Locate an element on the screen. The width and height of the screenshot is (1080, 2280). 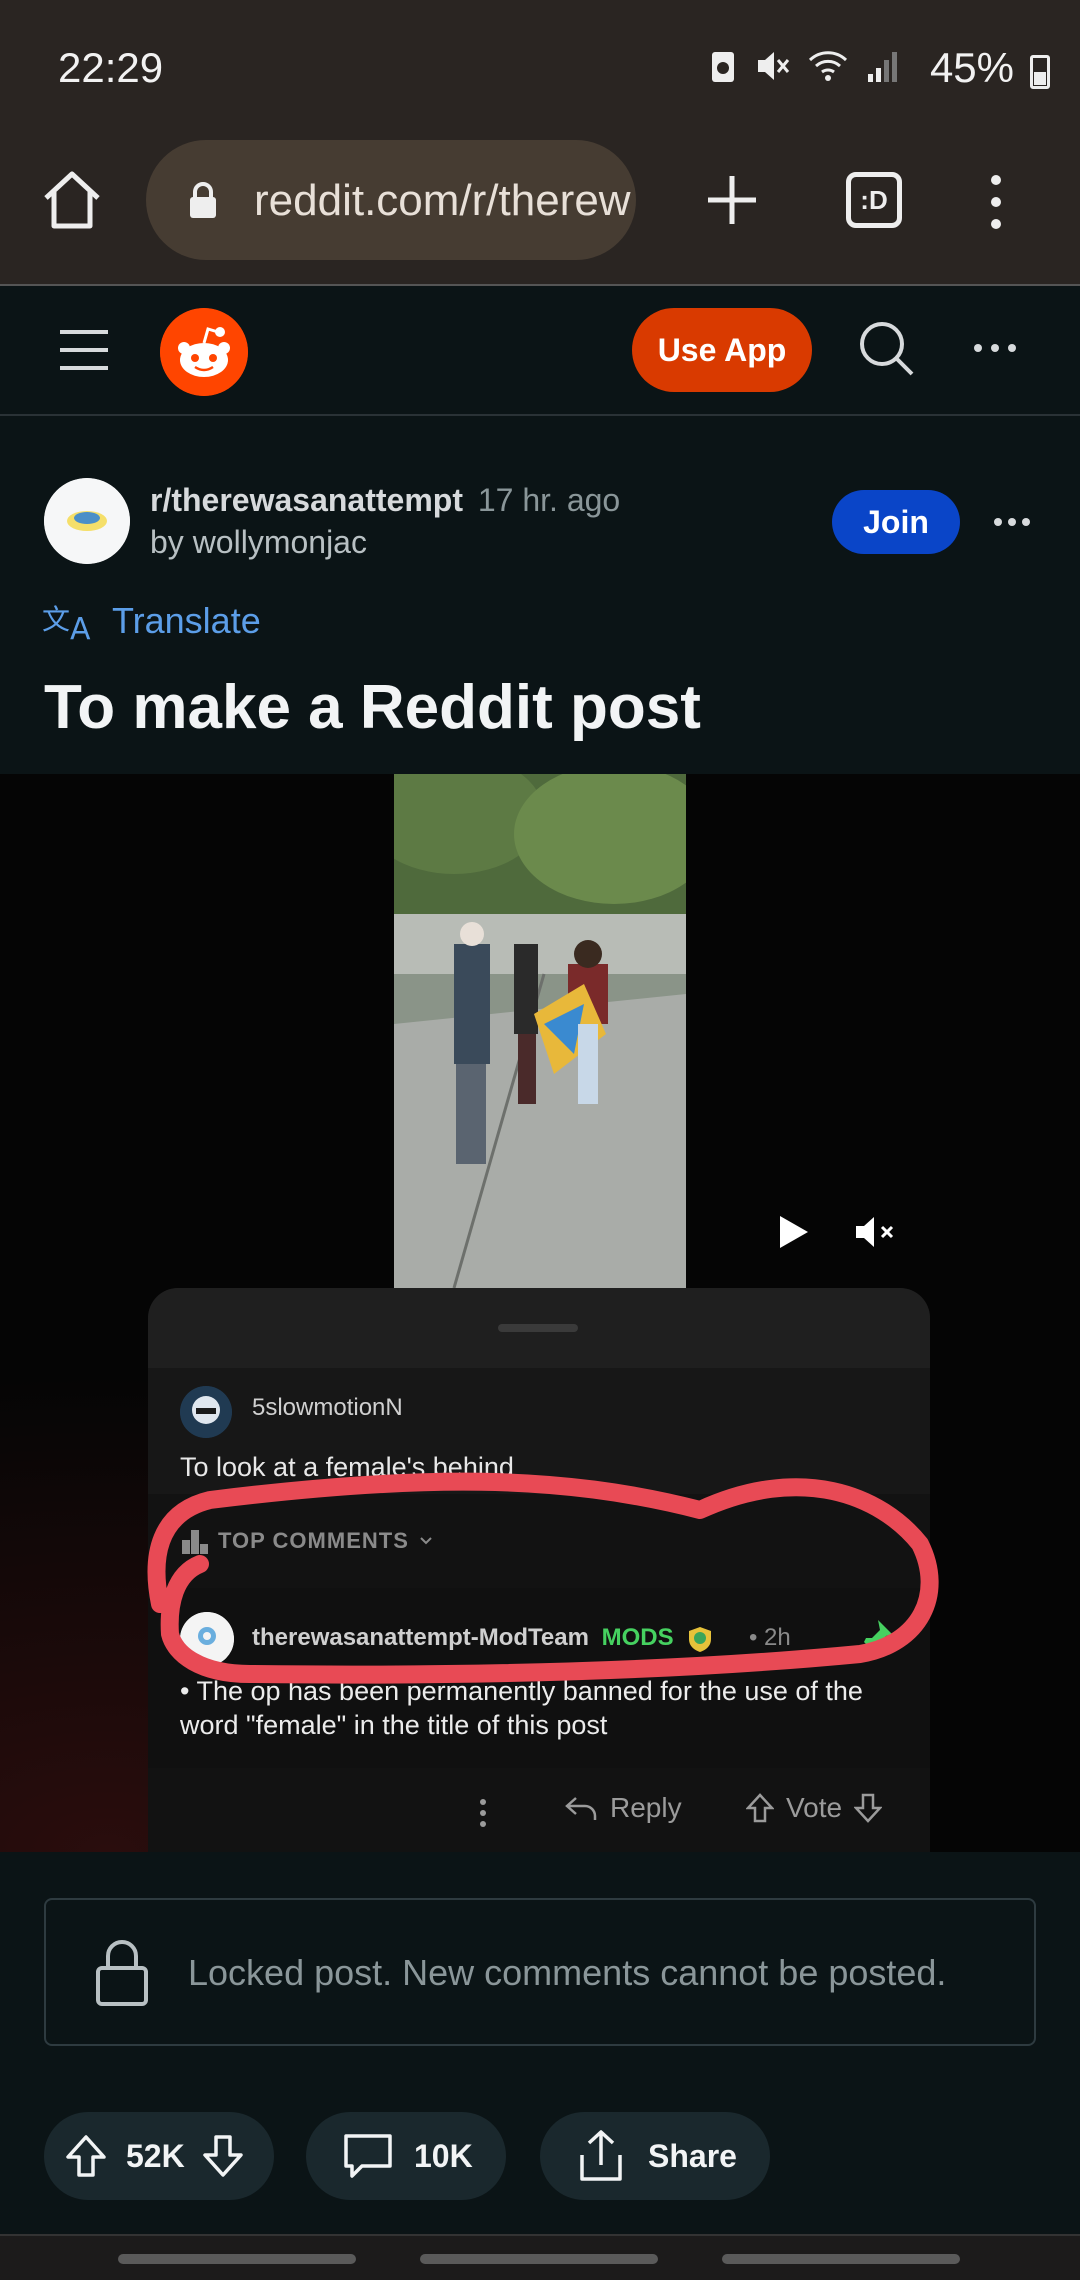
mod-comment-time: • 2h is located at coordinates (769, 1637).